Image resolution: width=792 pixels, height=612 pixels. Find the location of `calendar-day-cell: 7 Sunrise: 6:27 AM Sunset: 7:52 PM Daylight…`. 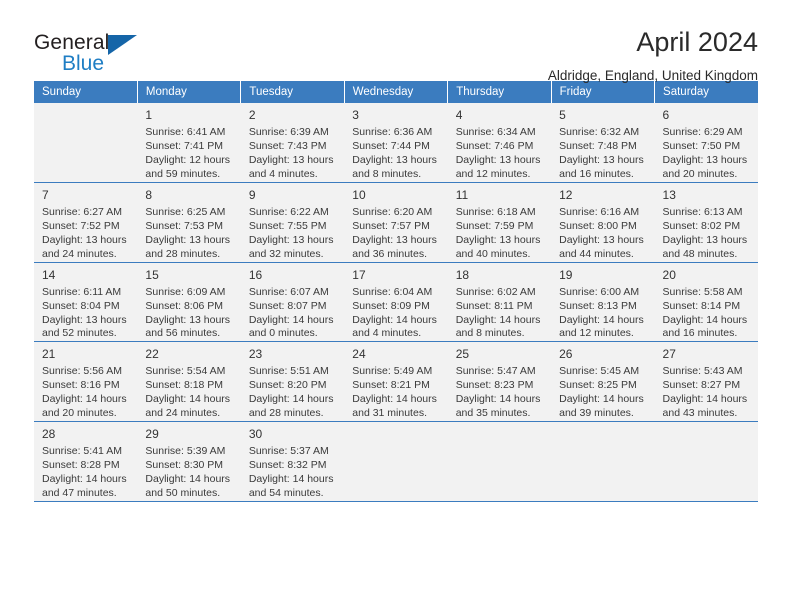

calendar-day-cell: 7 Sunrise: 6:27 AM Sunset: 7:52 PM Daylight… is located at coordinates (86, 222).